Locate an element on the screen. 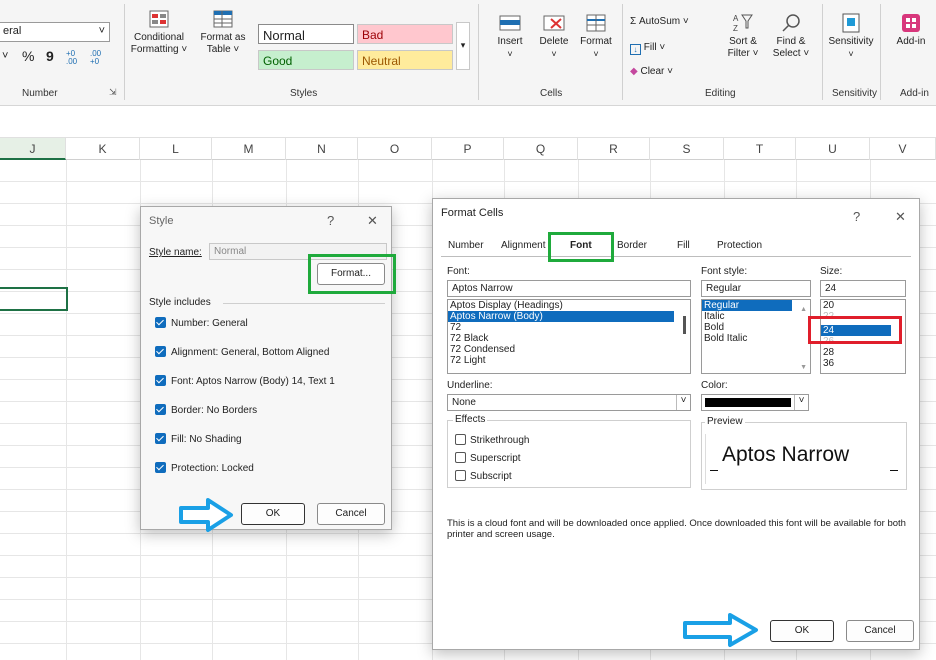 Image resolution: width=936 pixels, height=660 pixels. styles-gallery-more-button: ▾ is located at coordinates (463, 46).